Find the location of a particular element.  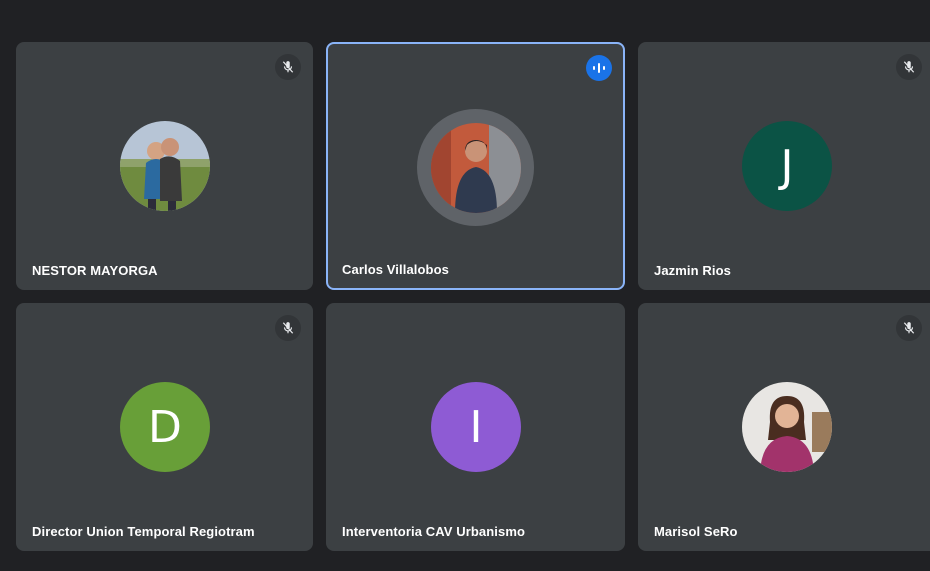

participant-tile-active-speaker: Carlos Villalobos is located at coordinates (475, 166).